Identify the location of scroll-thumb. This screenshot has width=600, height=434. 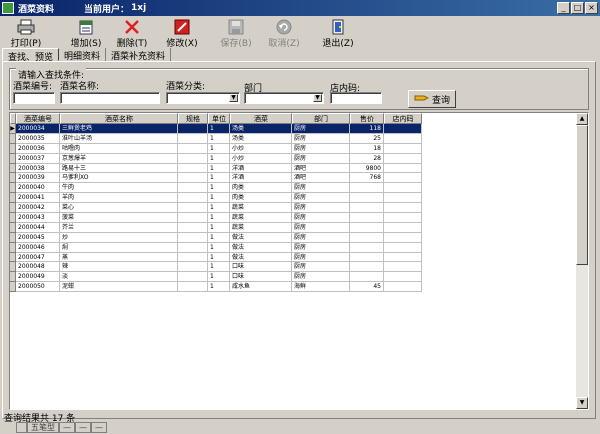
(582, 195).